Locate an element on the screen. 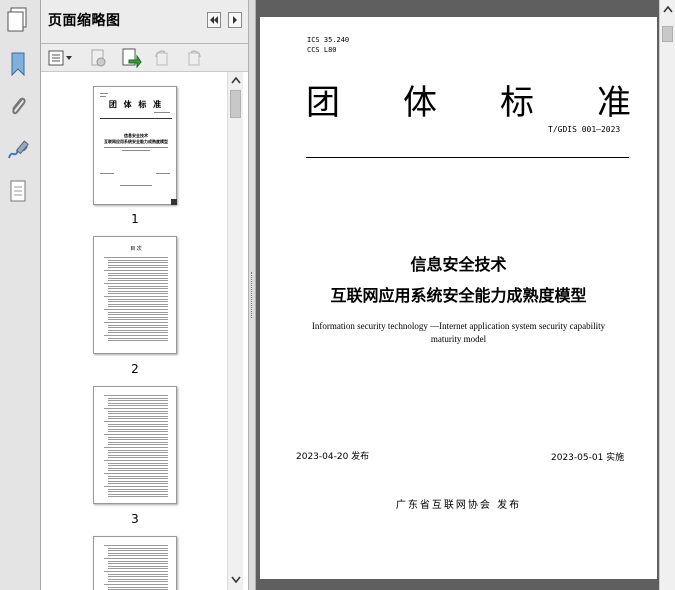  layers-page-icon is located at coordinates (18, 192).